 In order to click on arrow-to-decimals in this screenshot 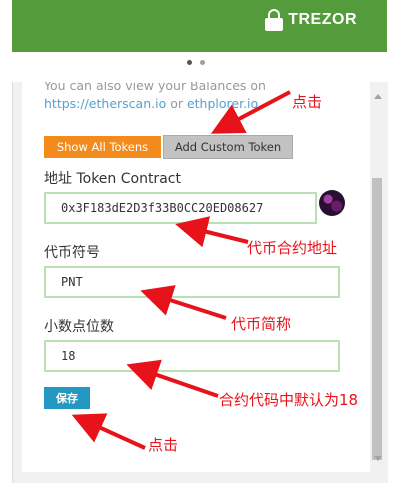, I will do `click(172, 378)`.